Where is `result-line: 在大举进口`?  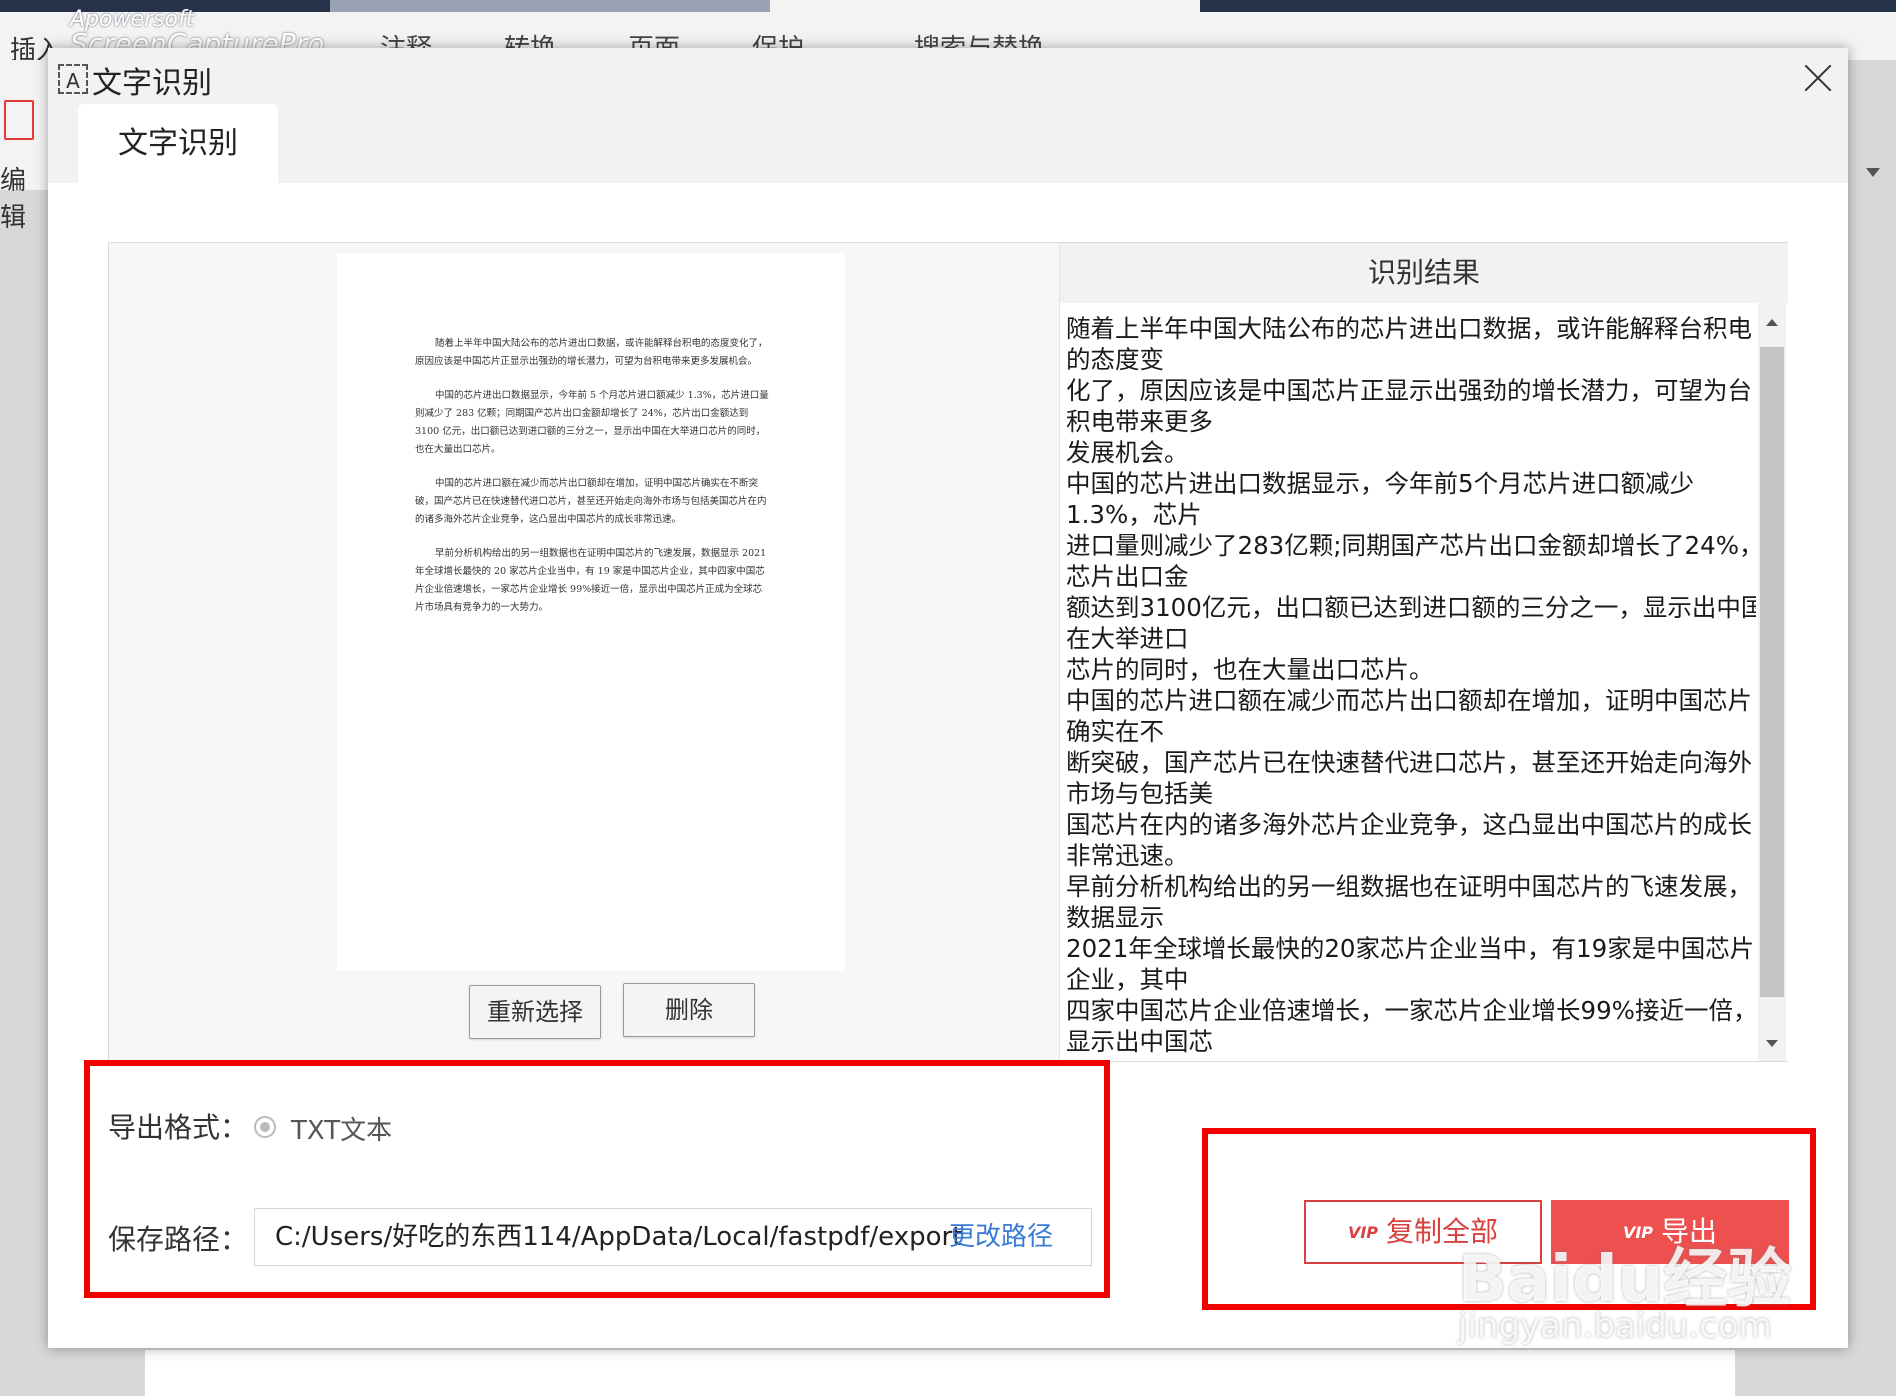
result-line: 在大举进口 is located at coordinates (1127, 638).